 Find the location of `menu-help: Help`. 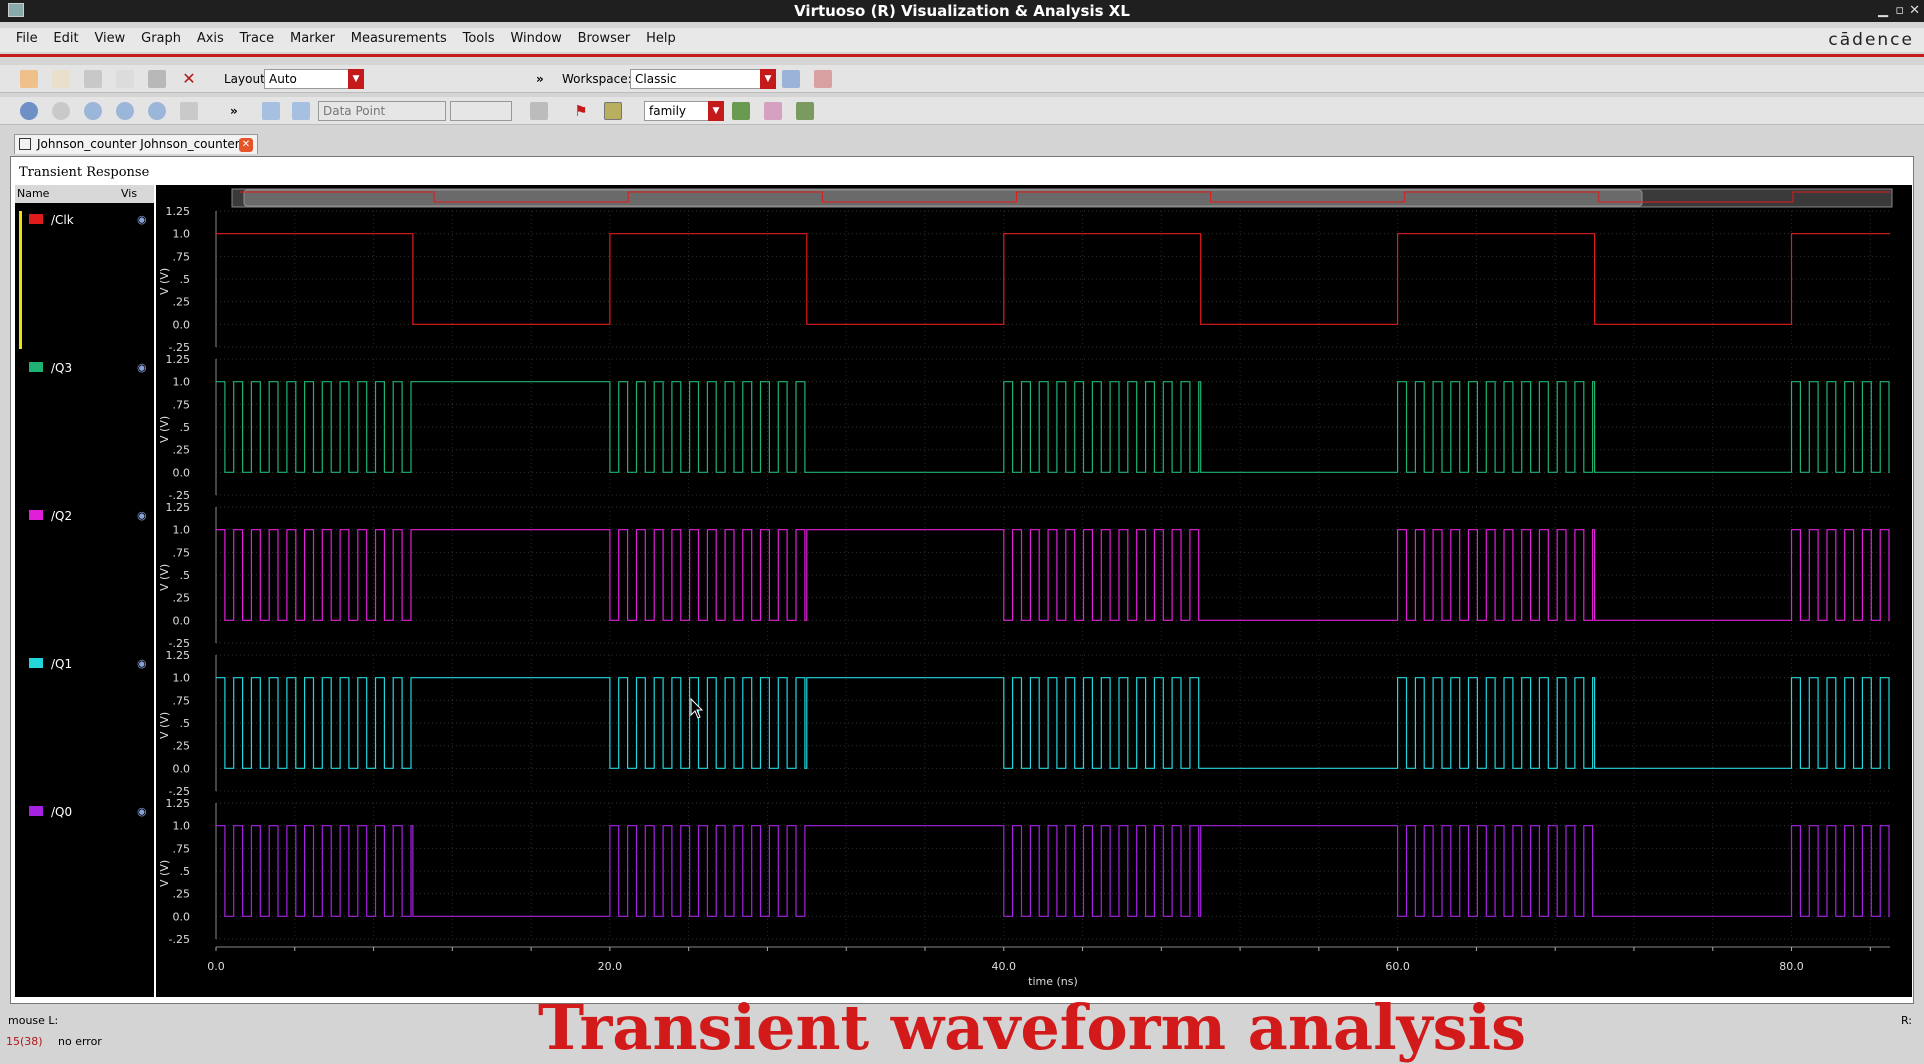

menu-help: Help is located at coordinates (661, 39).